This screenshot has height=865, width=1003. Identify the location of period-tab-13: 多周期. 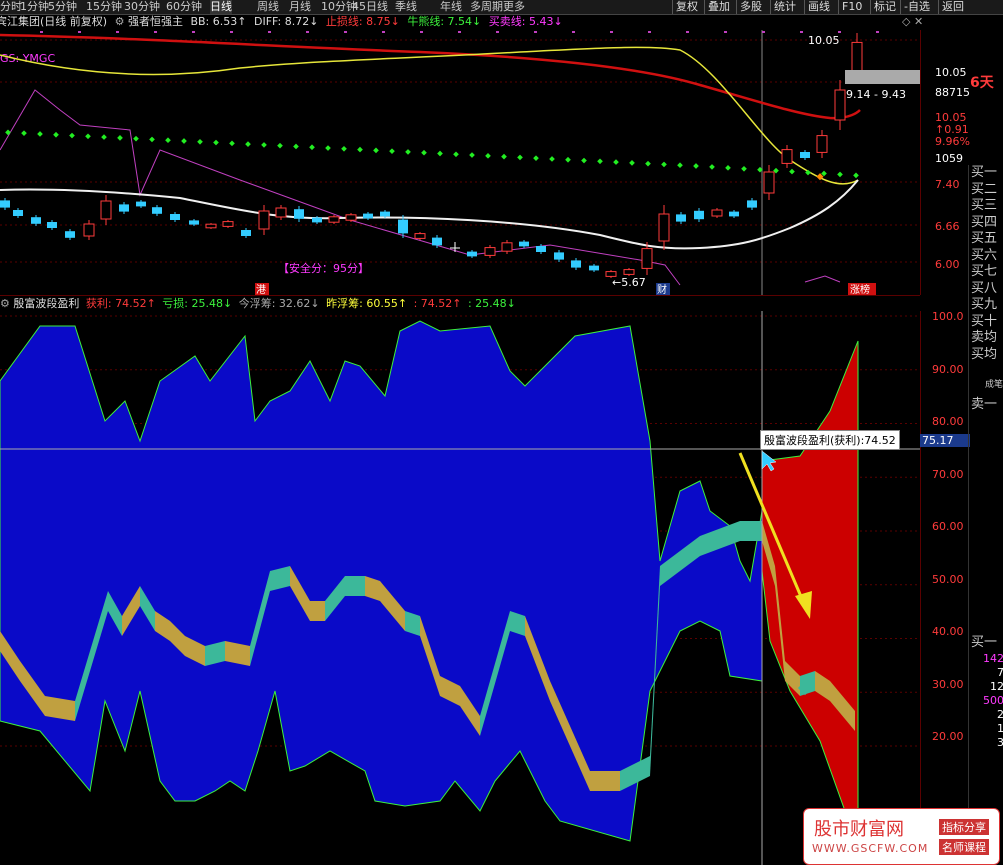
(486, 7).